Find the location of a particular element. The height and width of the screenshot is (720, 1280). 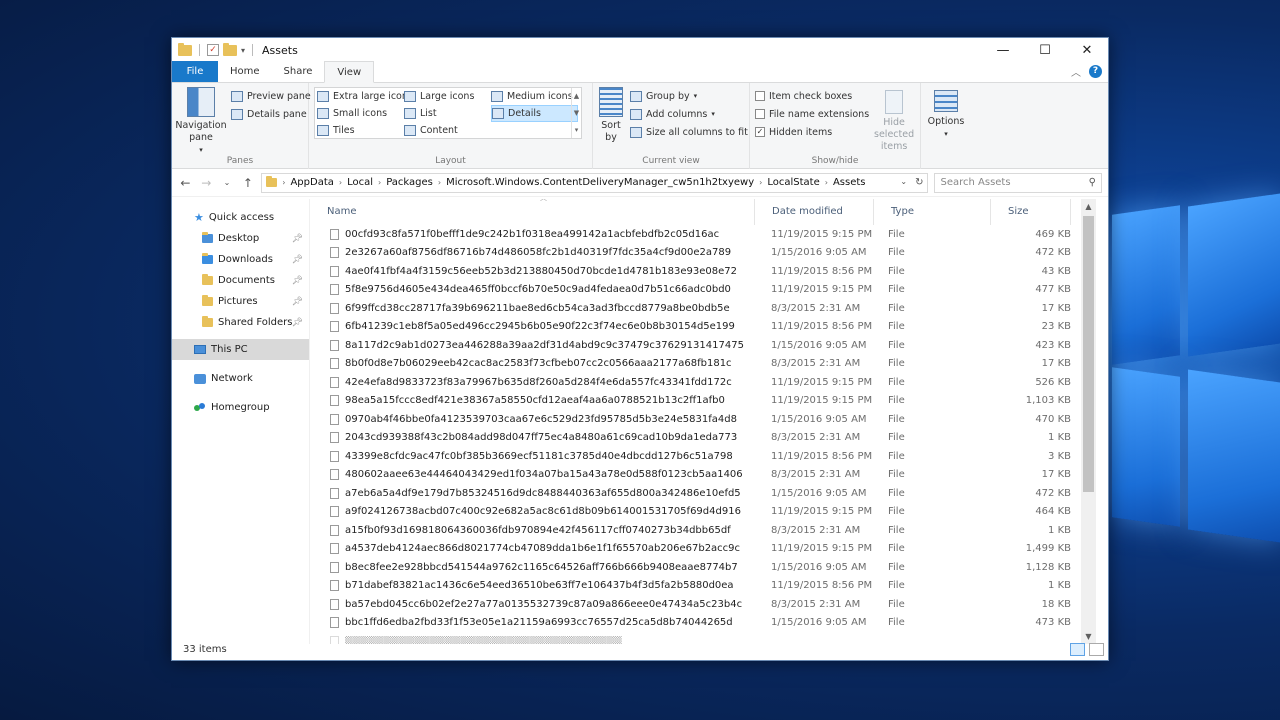

details-view-toggle-icon is located at coordinates (1077, 649).